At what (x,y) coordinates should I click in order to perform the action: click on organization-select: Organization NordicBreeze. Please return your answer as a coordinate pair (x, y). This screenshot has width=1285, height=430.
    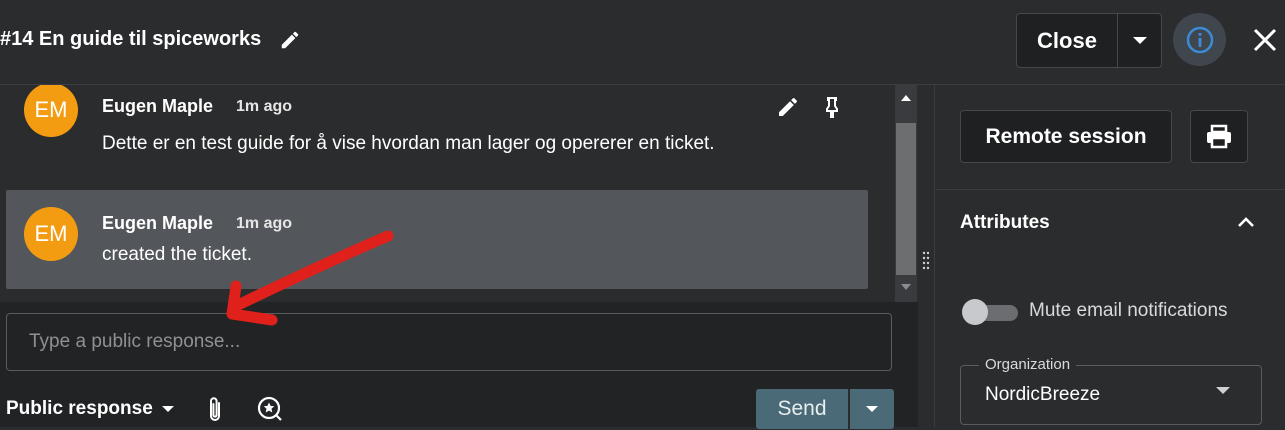
    Looking at the image, I should click on (1111, 390).